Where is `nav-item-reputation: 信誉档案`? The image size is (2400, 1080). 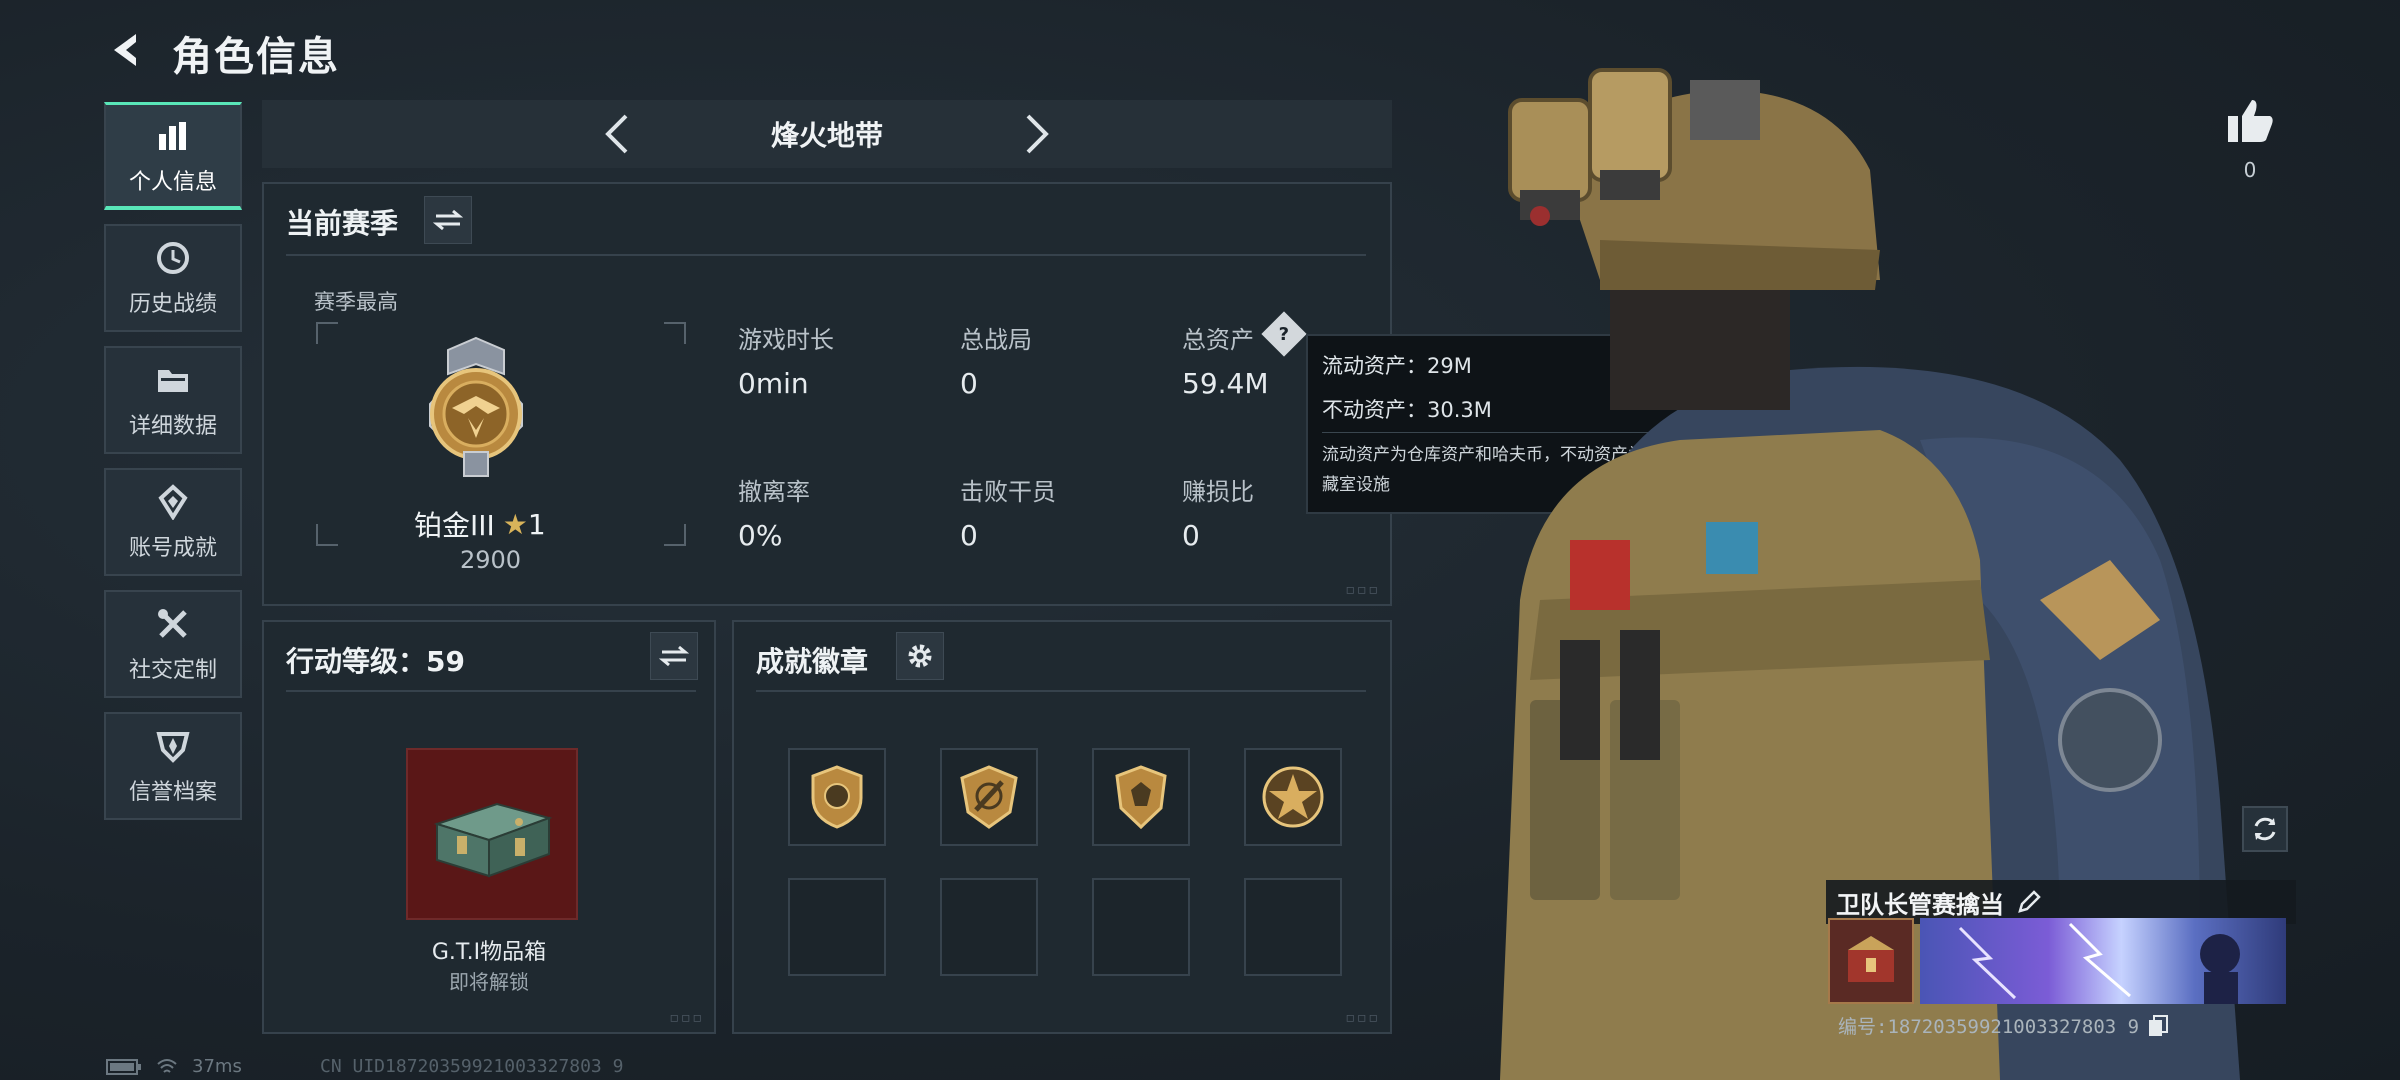 nav-item-reputation: 信誉档案 is located at coordinates (173, 766).